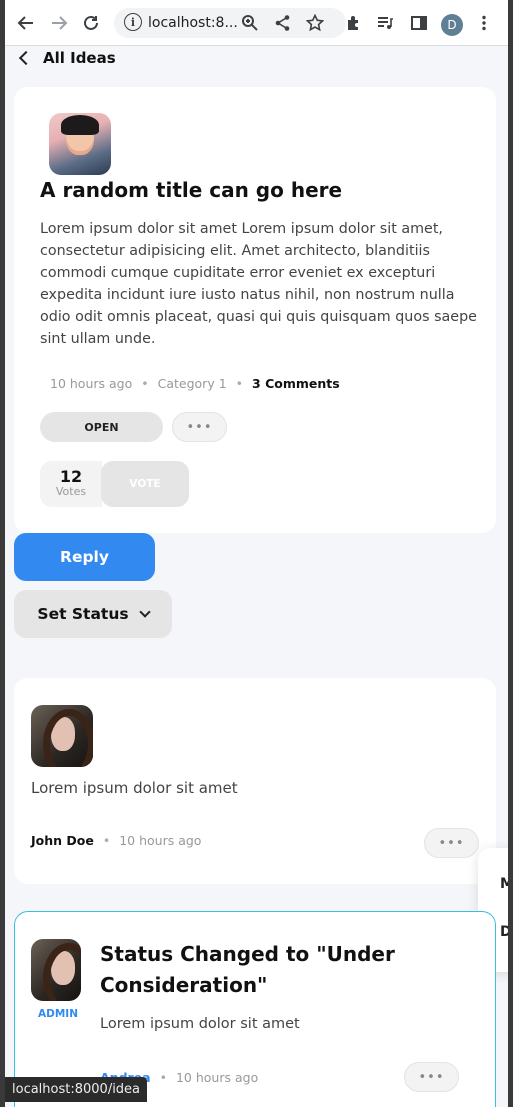  What do you see at coordinates (83, 614) in the screenshot?
I see `set-status-label: Set Status` at bounding box center [83, 614].